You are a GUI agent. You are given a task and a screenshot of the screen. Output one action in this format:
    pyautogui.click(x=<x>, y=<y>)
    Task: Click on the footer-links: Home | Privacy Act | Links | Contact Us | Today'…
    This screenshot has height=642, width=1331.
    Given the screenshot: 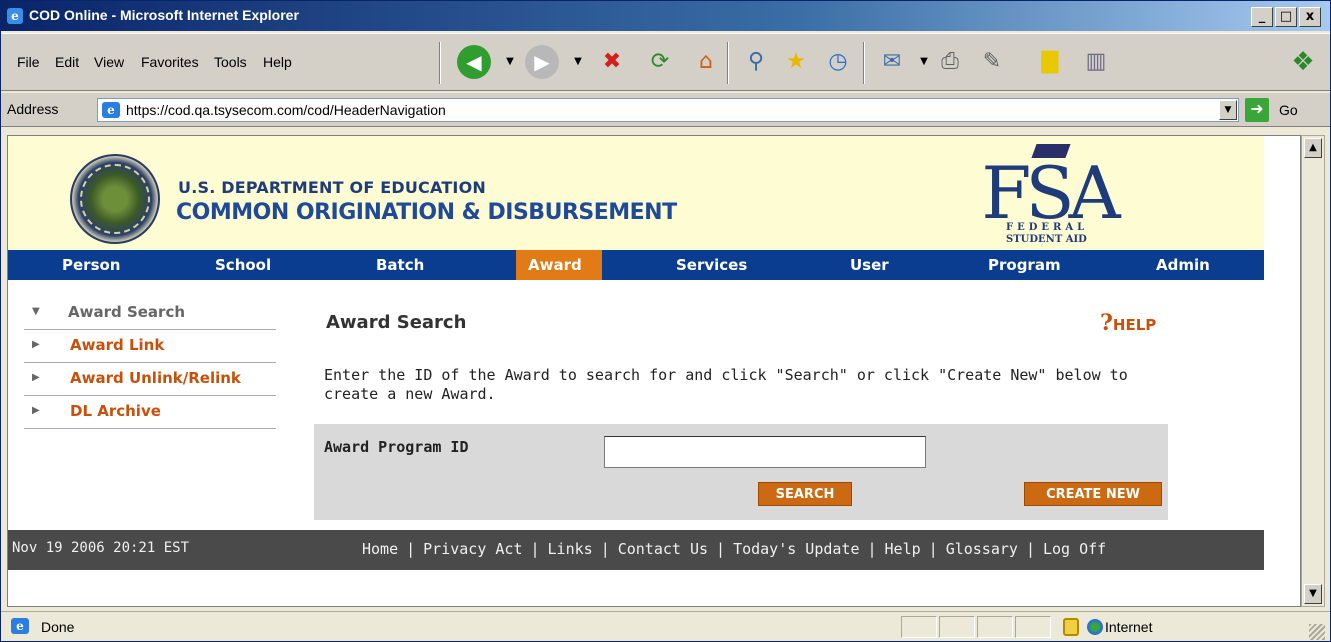 What is the action you would take?
    pyautogui.click(x=734, y=549)
    